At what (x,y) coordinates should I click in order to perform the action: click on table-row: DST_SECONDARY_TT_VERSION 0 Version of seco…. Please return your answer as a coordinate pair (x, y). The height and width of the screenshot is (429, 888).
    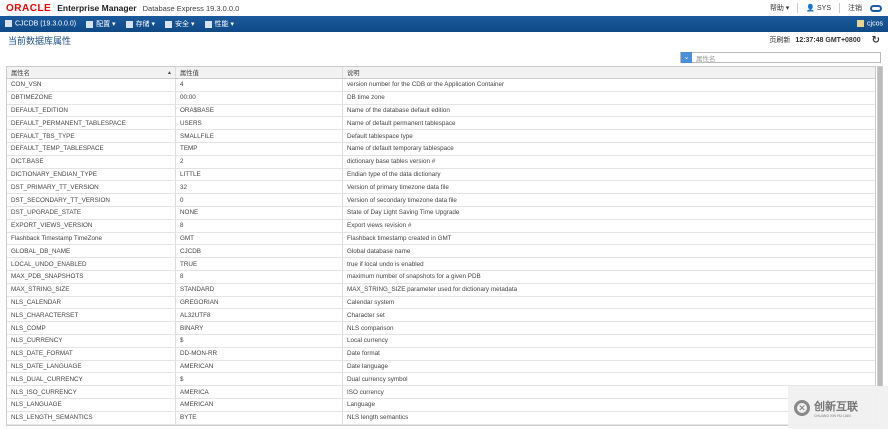
    Looking at the image, I should click on (441, 200).